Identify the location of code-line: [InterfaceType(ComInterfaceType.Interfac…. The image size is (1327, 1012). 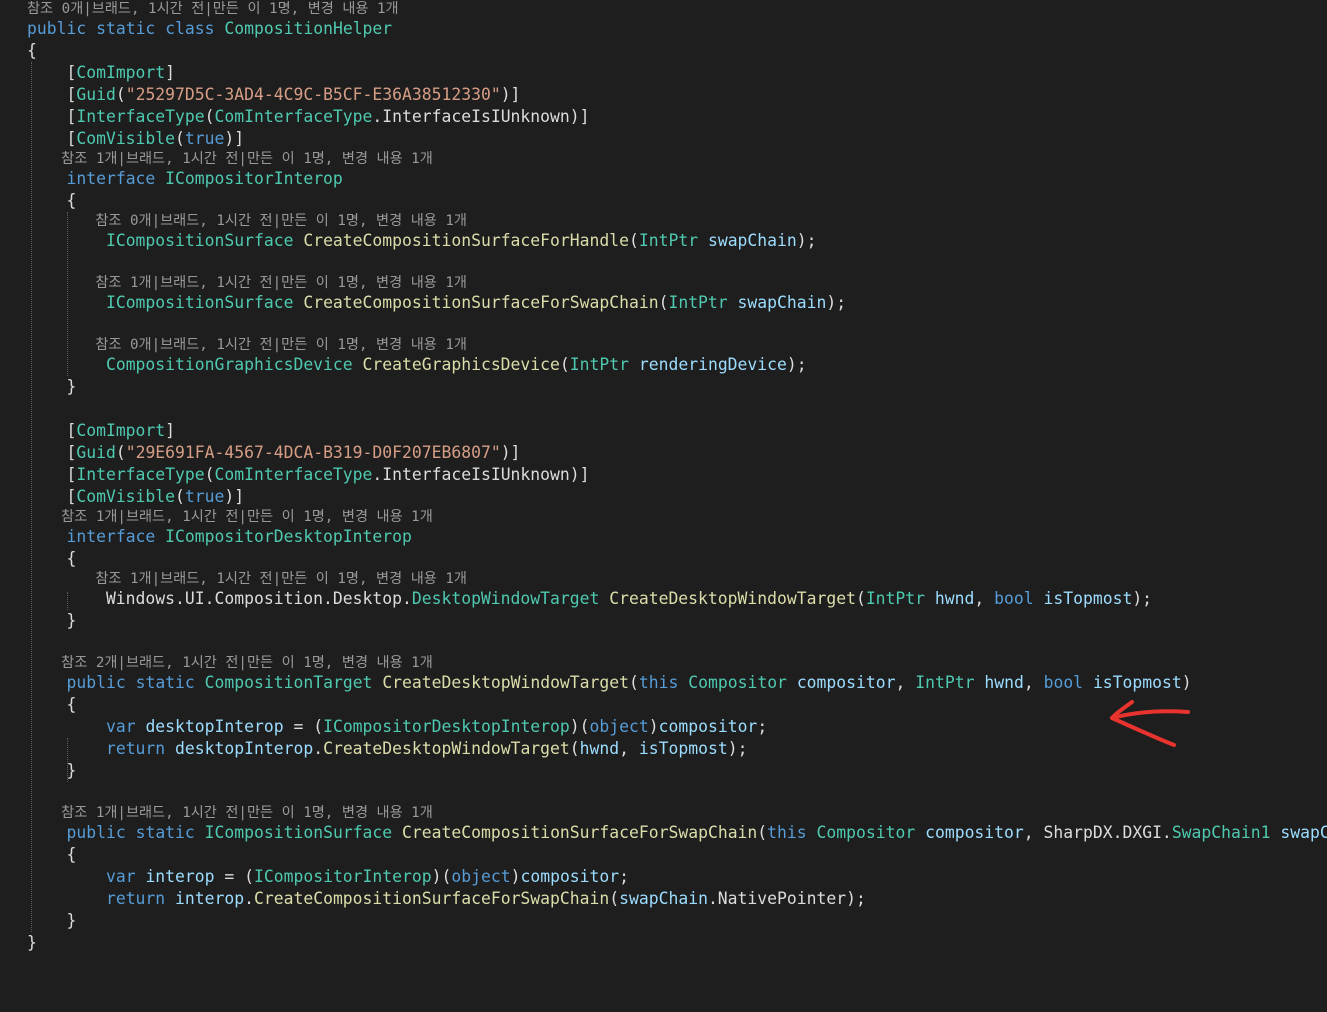
(677, 475).